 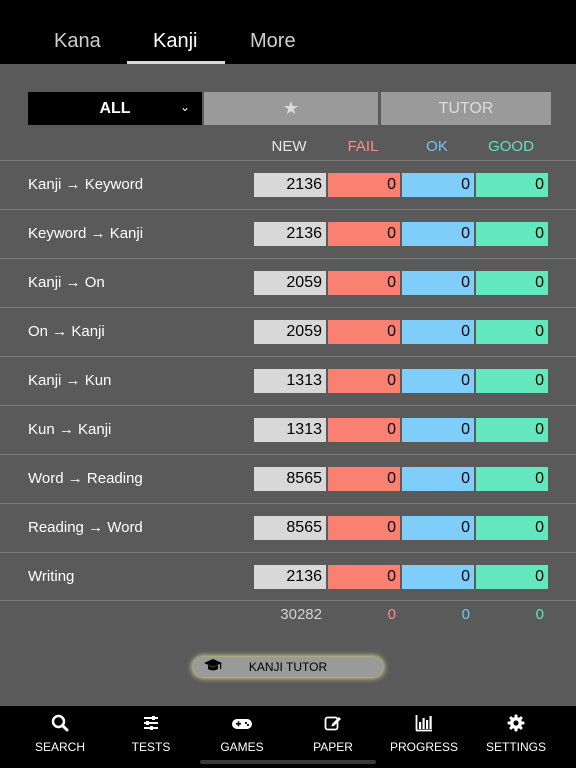 I want to click on test-row-label: Keyword → Kanji, so click(x=86, y=233).